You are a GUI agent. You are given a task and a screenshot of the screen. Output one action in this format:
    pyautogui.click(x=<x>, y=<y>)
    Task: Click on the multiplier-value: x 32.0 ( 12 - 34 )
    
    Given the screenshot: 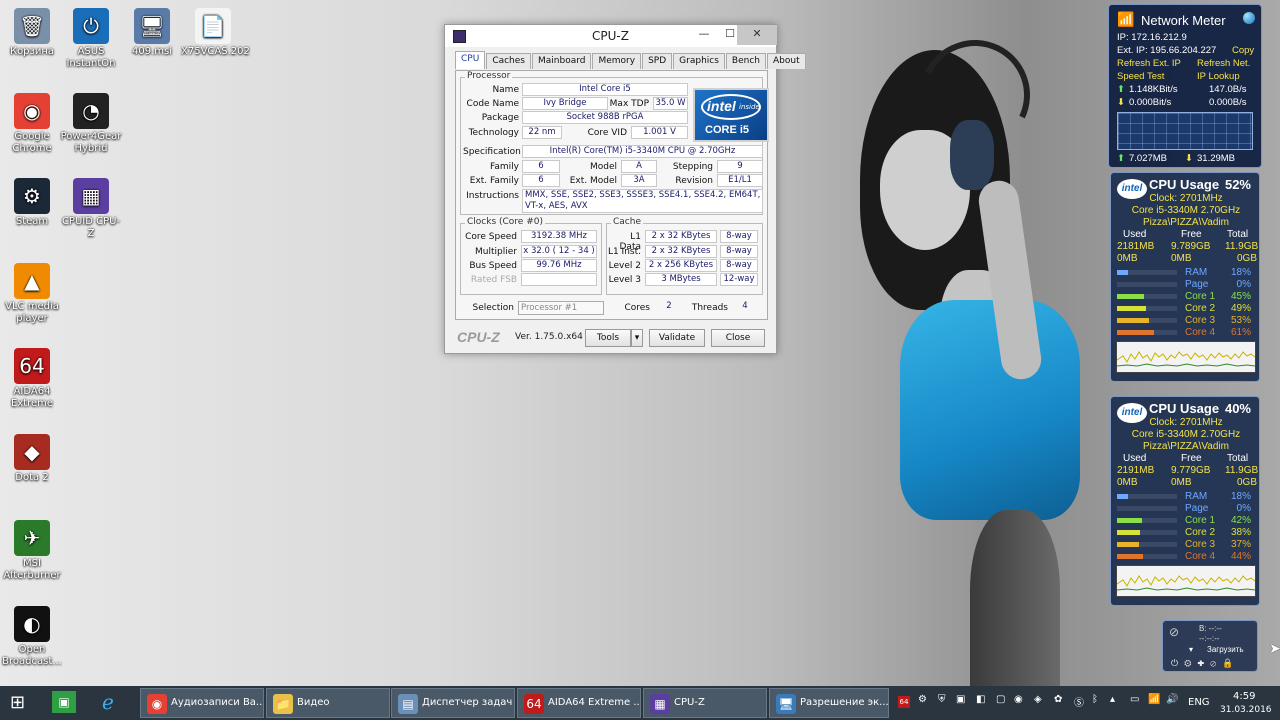 What is the action you would take?
    pyautogui.click(x=559, y=251)
    